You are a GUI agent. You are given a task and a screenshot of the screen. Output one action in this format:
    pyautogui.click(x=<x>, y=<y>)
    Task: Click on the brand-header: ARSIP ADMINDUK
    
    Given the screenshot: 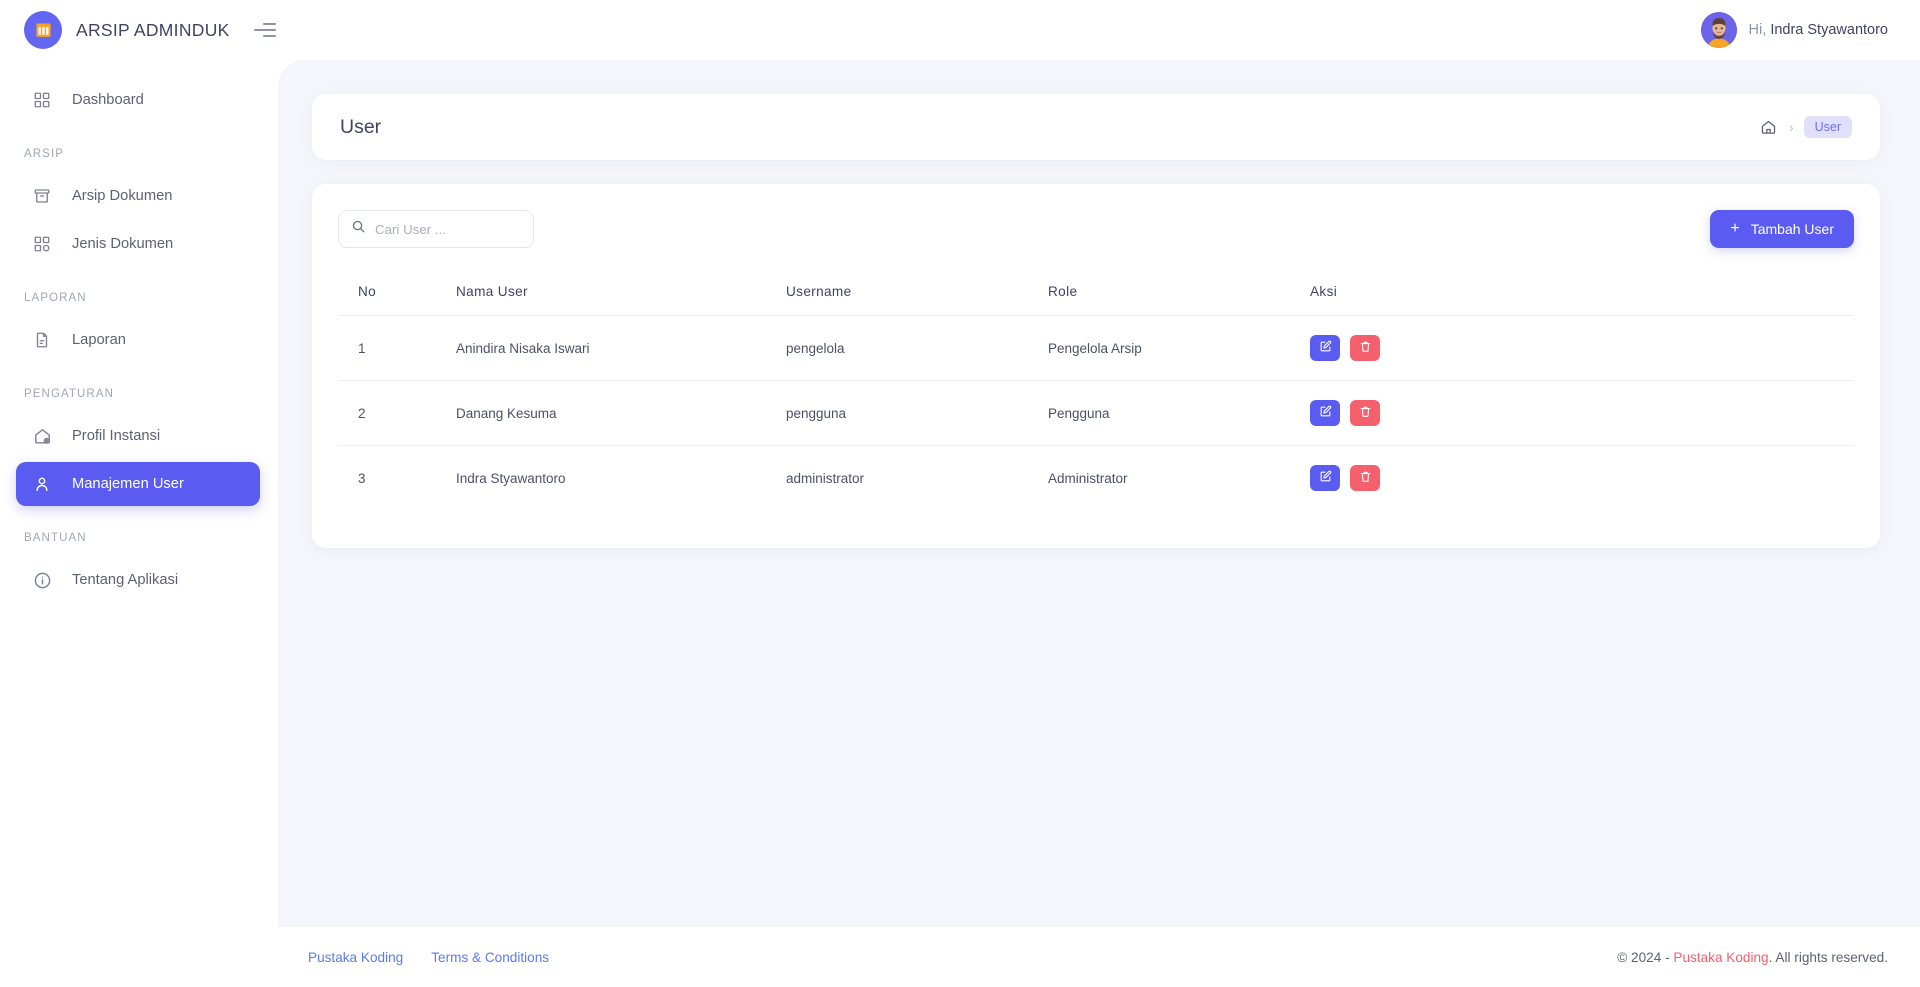 What is the action you would take?
    pyautogui.click(x=139, y=30)
    